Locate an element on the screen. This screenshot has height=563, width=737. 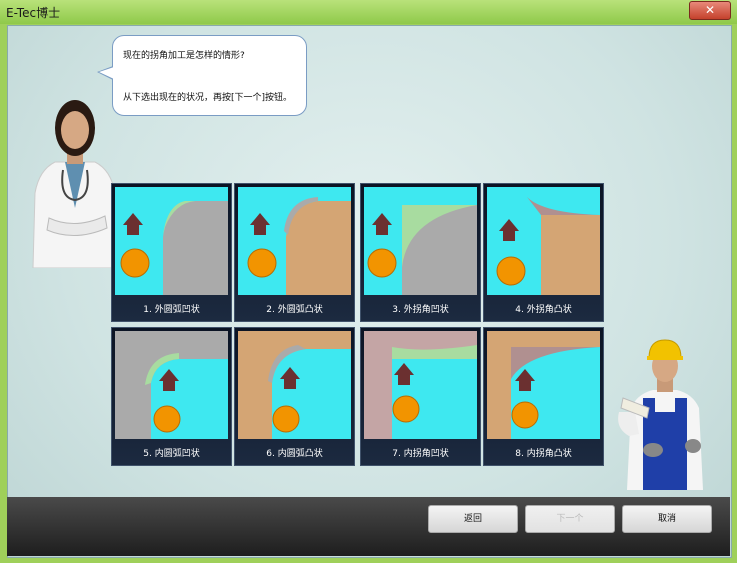
engineer-avatar is located at coordinates (660, 414).